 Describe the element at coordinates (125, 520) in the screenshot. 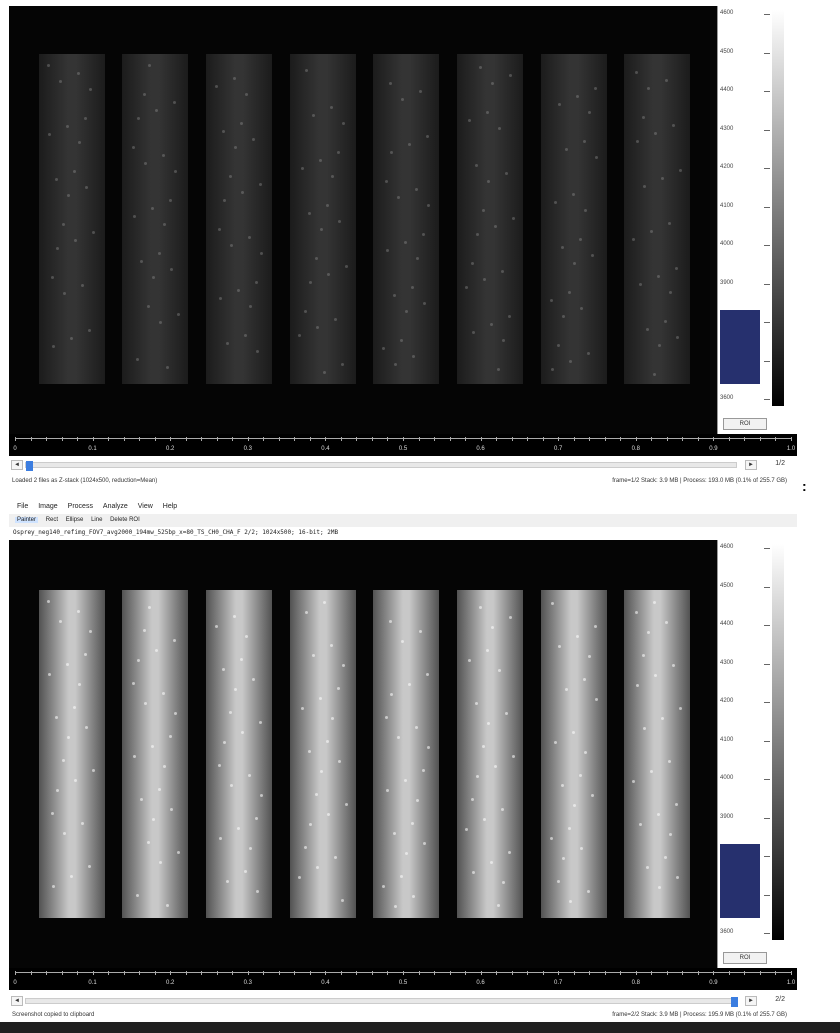

I see `tool-delete-roi: Delete ROI` at that location.